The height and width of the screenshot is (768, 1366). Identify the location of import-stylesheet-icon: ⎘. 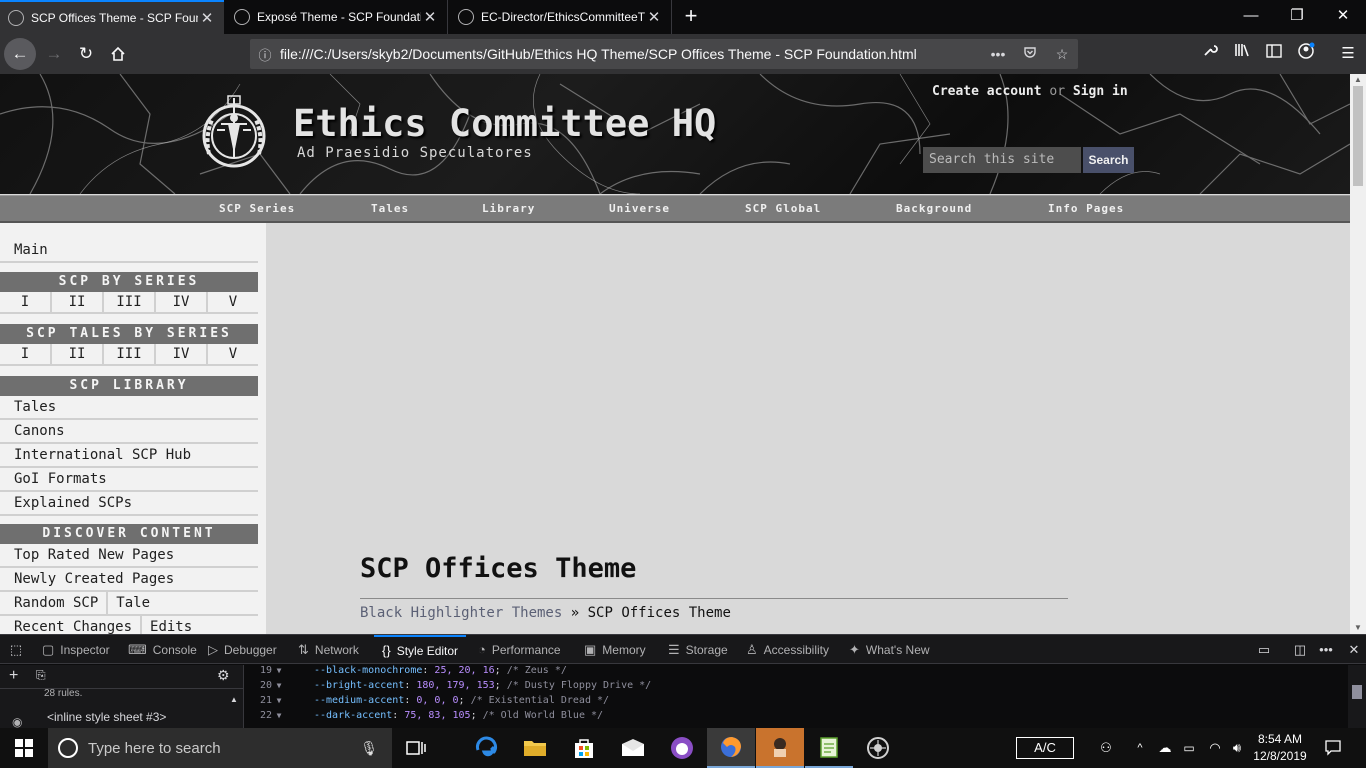
(41, 675).